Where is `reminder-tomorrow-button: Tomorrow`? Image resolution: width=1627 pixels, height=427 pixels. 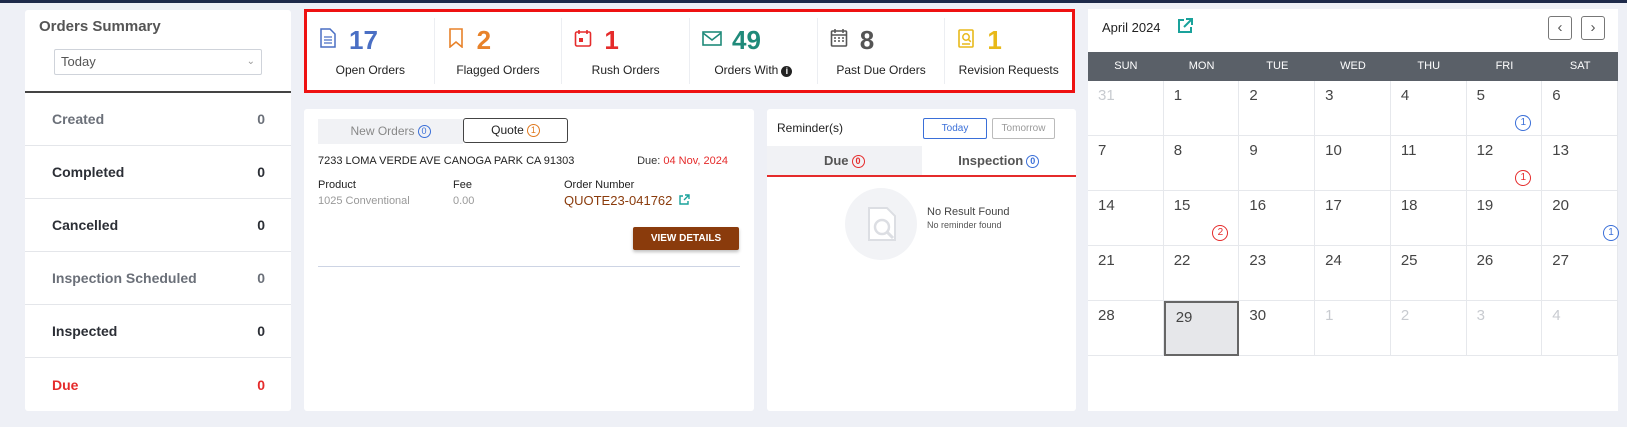 reminder-tomorrow-button: Tomorrow is located at coordinates (1023, 128).